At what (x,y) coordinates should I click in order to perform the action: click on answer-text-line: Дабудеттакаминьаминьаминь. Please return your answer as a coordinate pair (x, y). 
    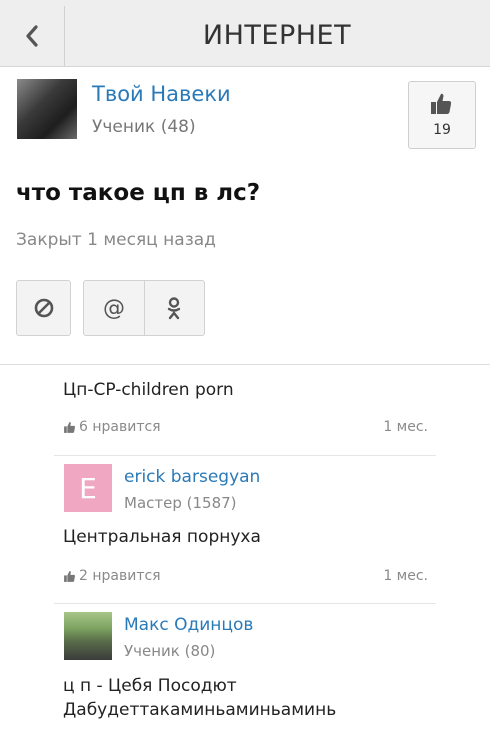
    Looking at the image, I should click on (200, 710).